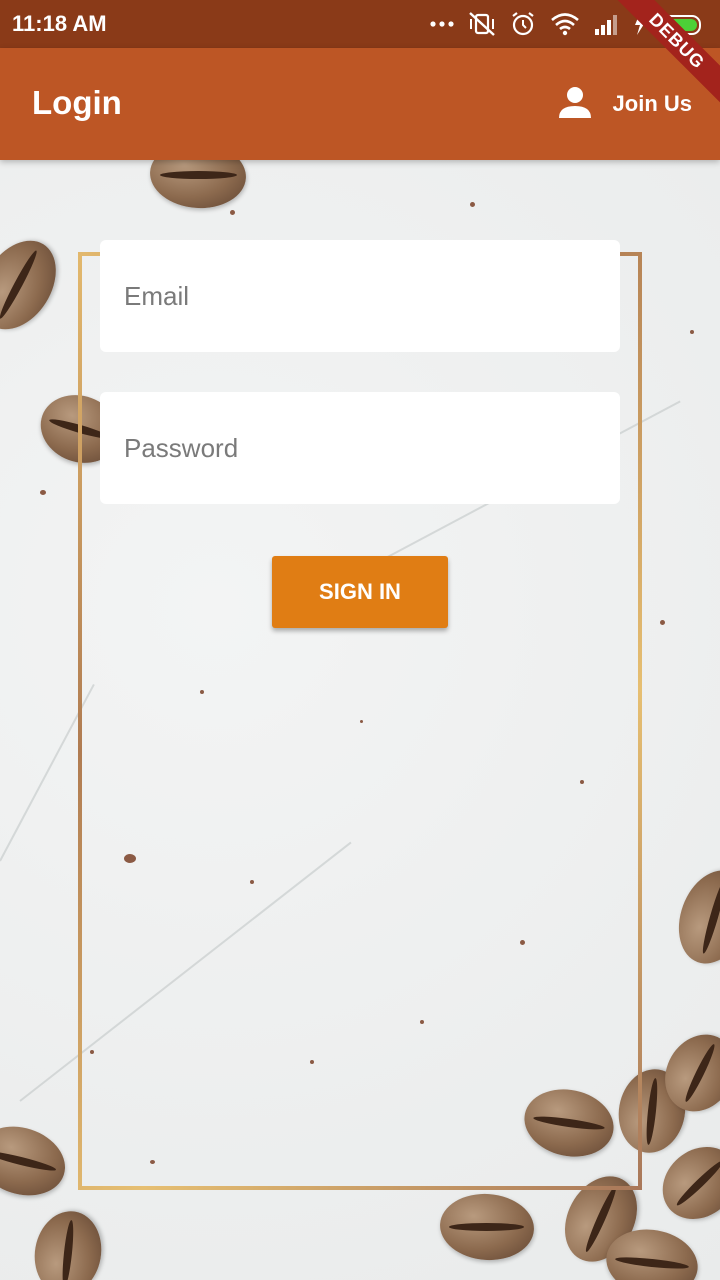 This screenshot has width=720, height=1280. What do you see at coordinates (652, 103) in the screenshot?
I see `join-us-label: Join Us` at bounding box center [652, 103].